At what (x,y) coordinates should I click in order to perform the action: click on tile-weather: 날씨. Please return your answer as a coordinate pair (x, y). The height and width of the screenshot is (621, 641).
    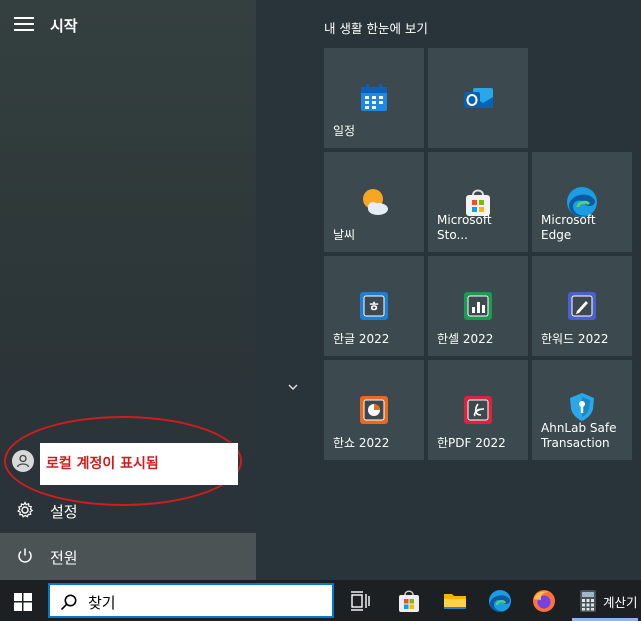
    Looking at the image, I should click on (374, 202).